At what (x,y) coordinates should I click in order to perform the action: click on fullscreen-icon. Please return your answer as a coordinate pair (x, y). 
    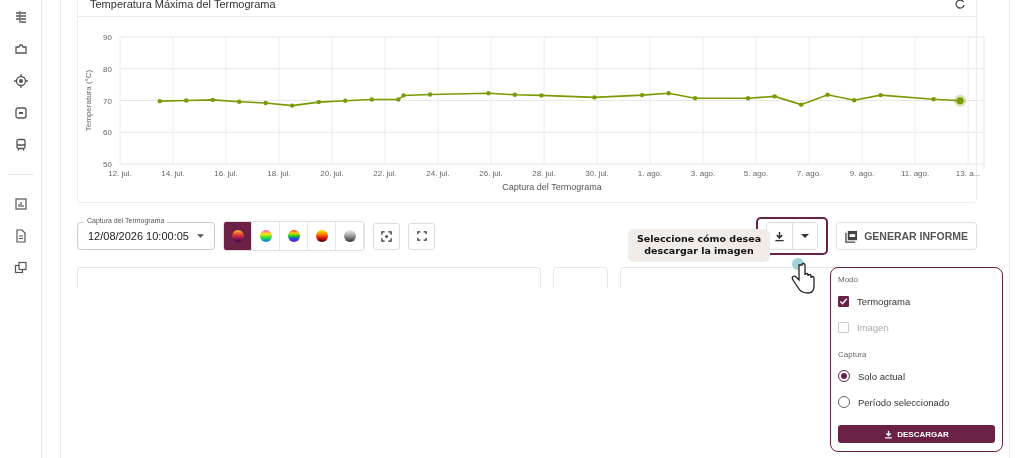
    Looking at the image, I should click on (421, 236).